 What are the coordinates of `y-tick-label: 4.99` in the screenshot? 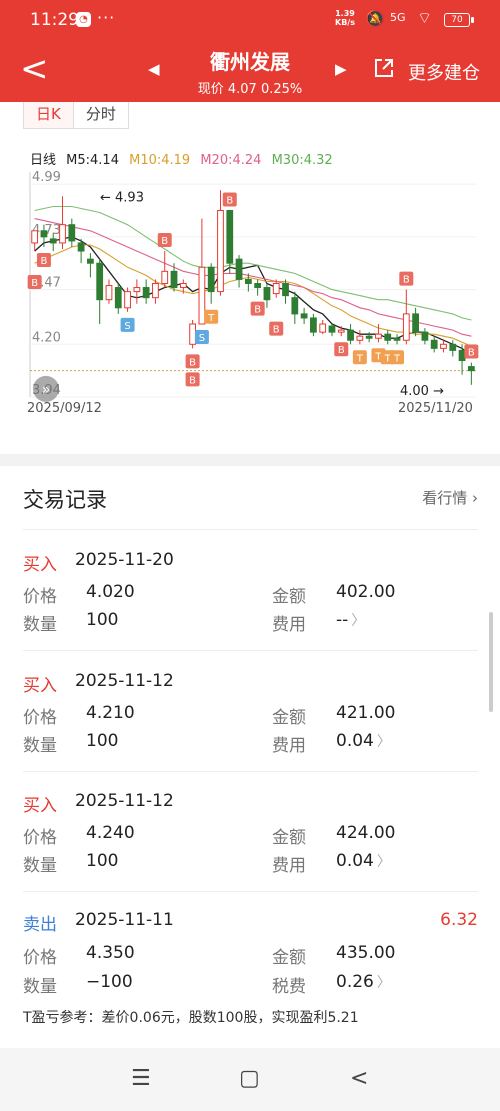 It's located at (46, 177).